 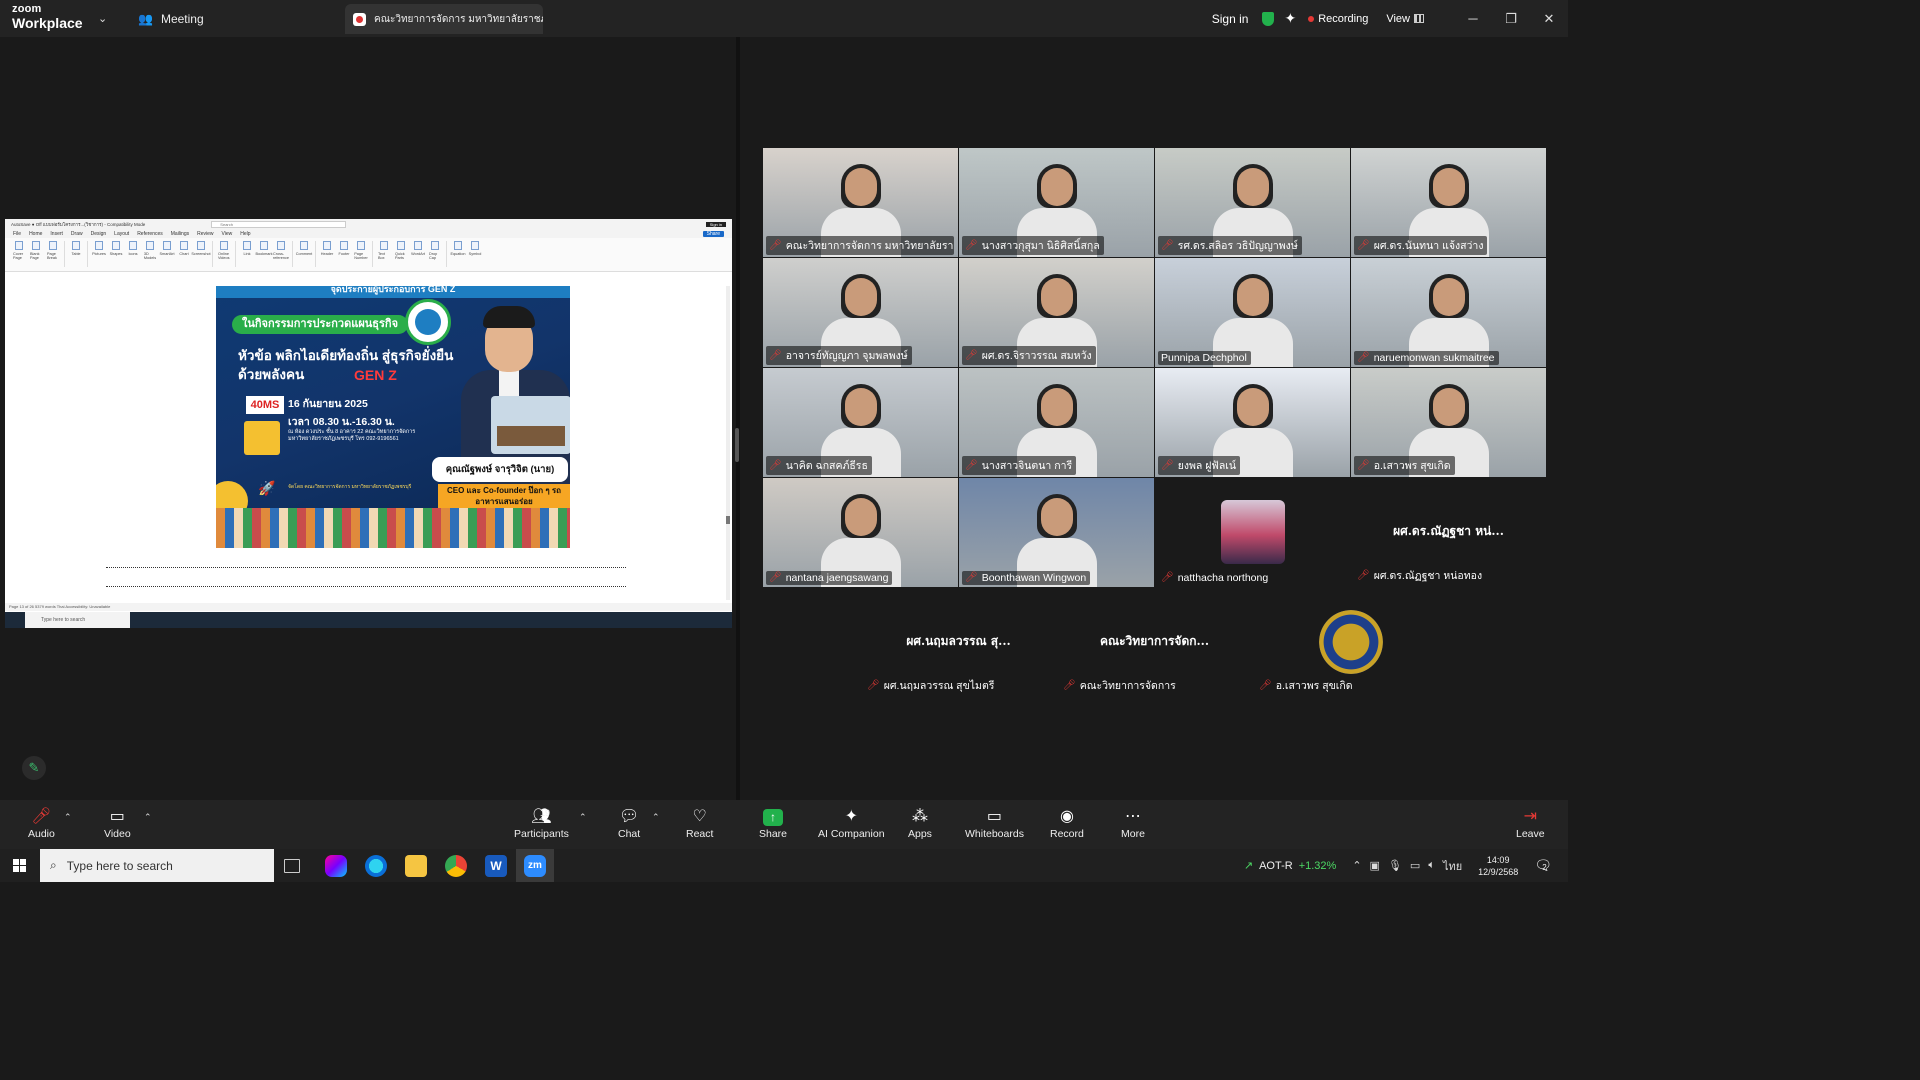 I want to click on participant-tile: ผศ.นฤมลวรรณ สุ... 🎤︎ ผศ.นฤมลวรรณ สุขไมตรี, so click(x=958, y=642).